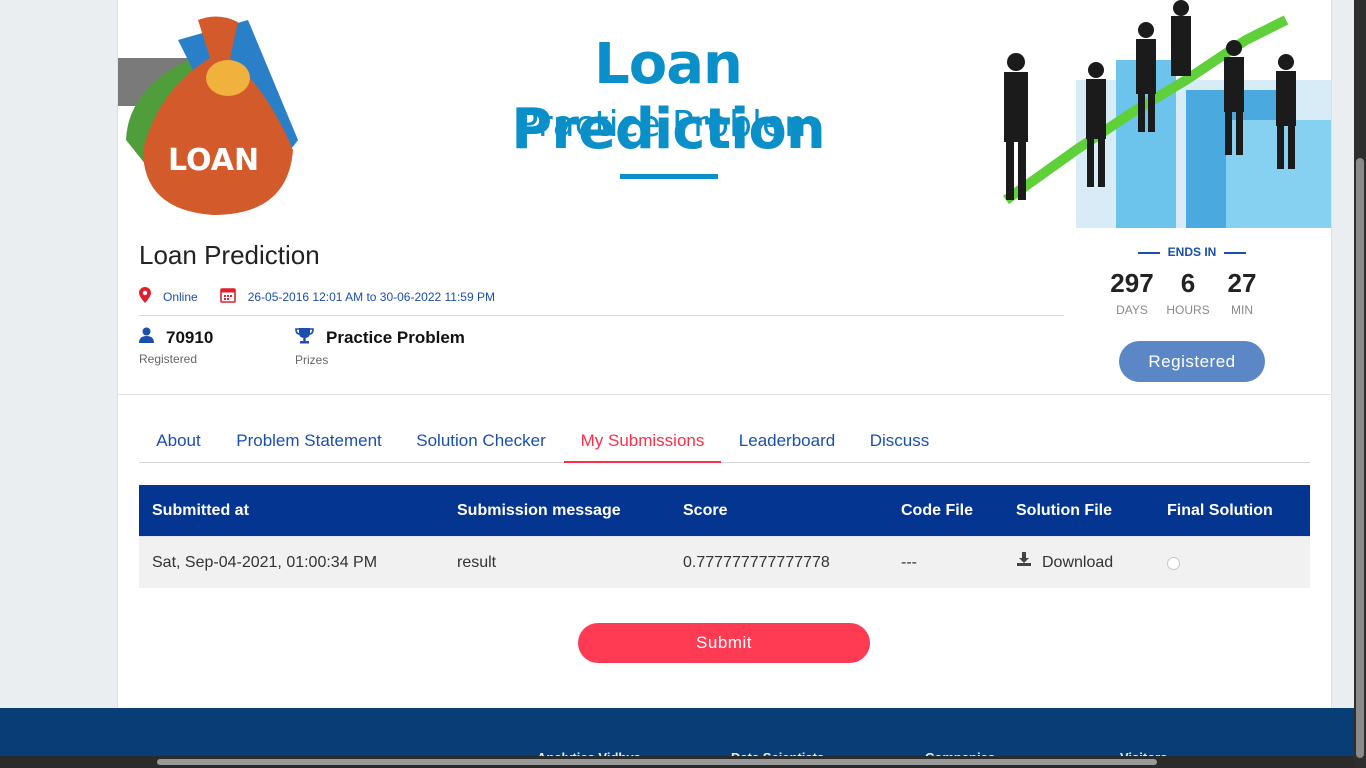 Image resolution: width=1366 pixels, height=768 pixels. Describe the element at coordinates (265, 562) in the screenshot. I see `submitted-at-cell: Sat, Sep-04-2021, 01:00:34 PM` at that location.